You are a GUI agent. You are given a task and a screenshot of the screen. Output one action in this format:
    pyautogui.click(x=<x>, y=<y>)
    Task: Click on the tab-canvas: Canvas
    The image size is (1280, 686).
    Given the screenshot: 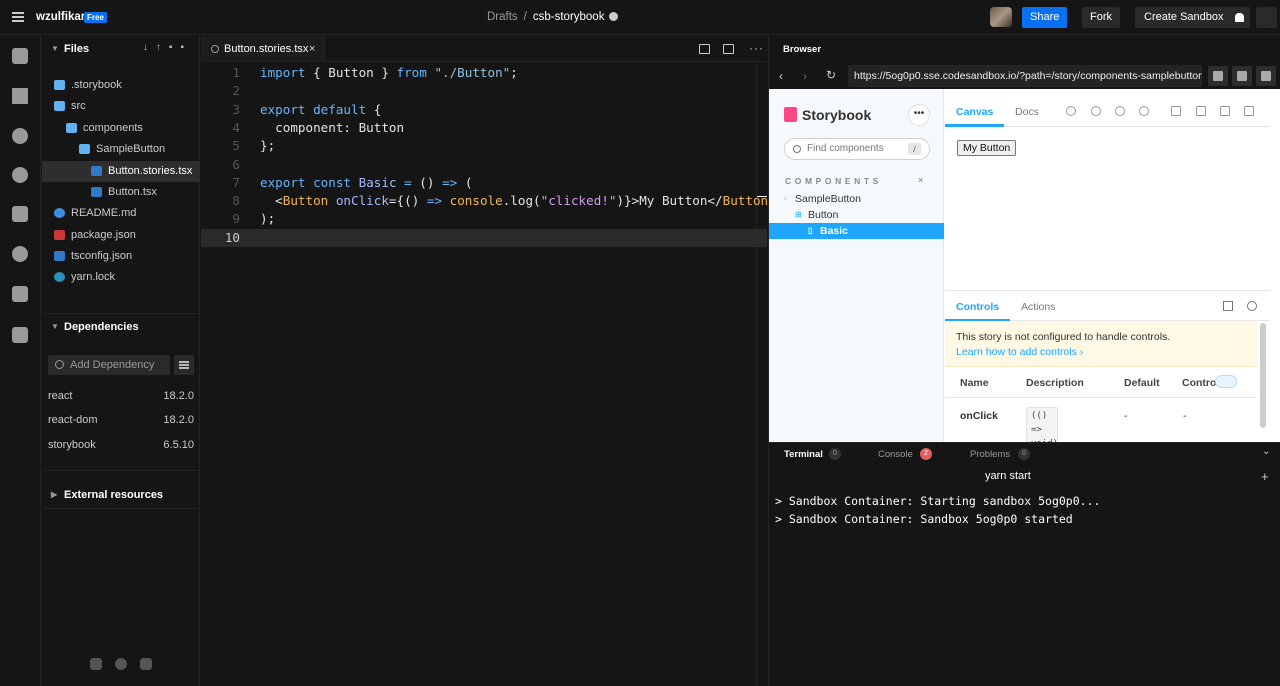 What is the action you would take?
    pyautogui.click(x=974, y=112)
    